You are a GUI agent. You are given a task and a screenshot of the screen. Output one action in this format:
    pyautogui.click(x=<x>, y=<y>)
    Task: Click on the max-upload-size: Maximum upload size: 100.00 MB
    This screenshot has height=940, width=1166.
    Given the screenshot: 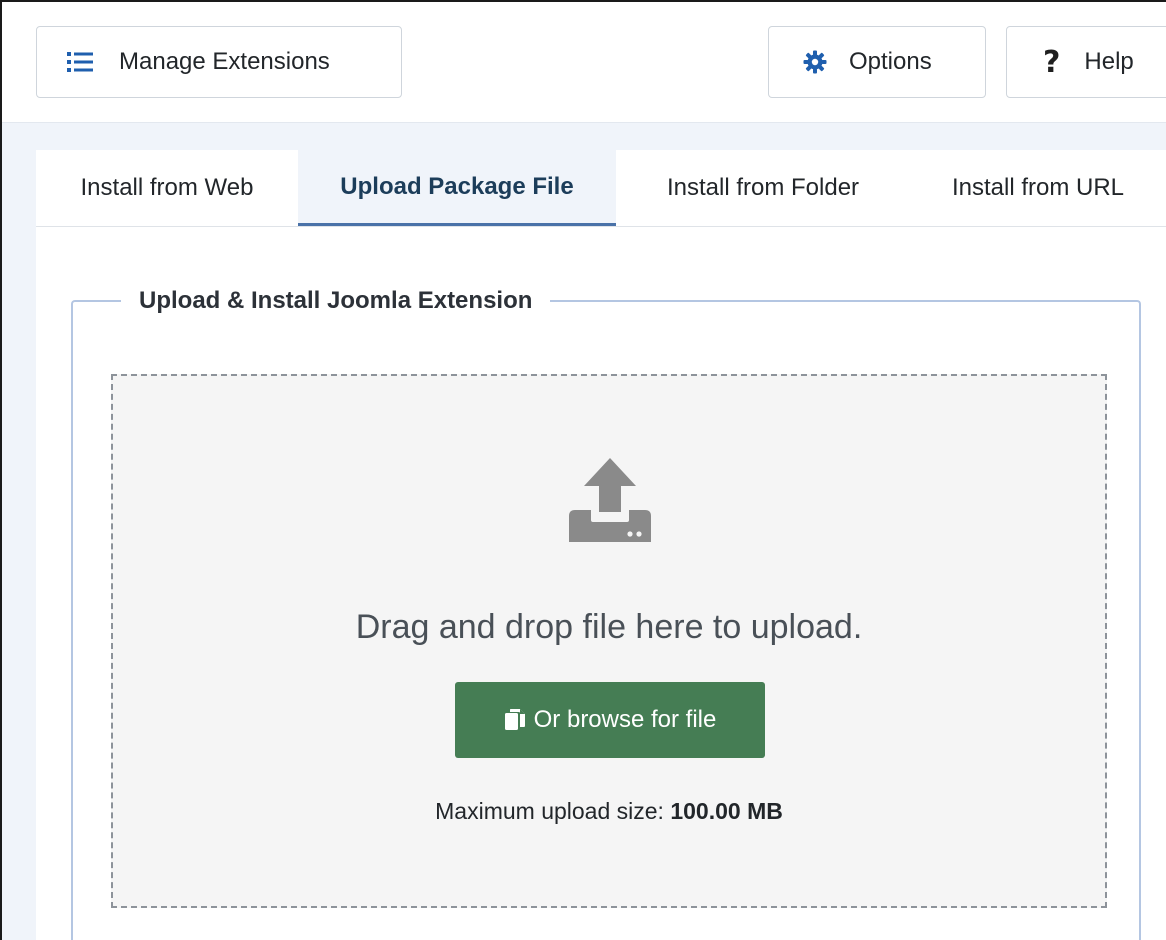 What is the action you would take?
    pyautogui.click(x=609, y=811)
    